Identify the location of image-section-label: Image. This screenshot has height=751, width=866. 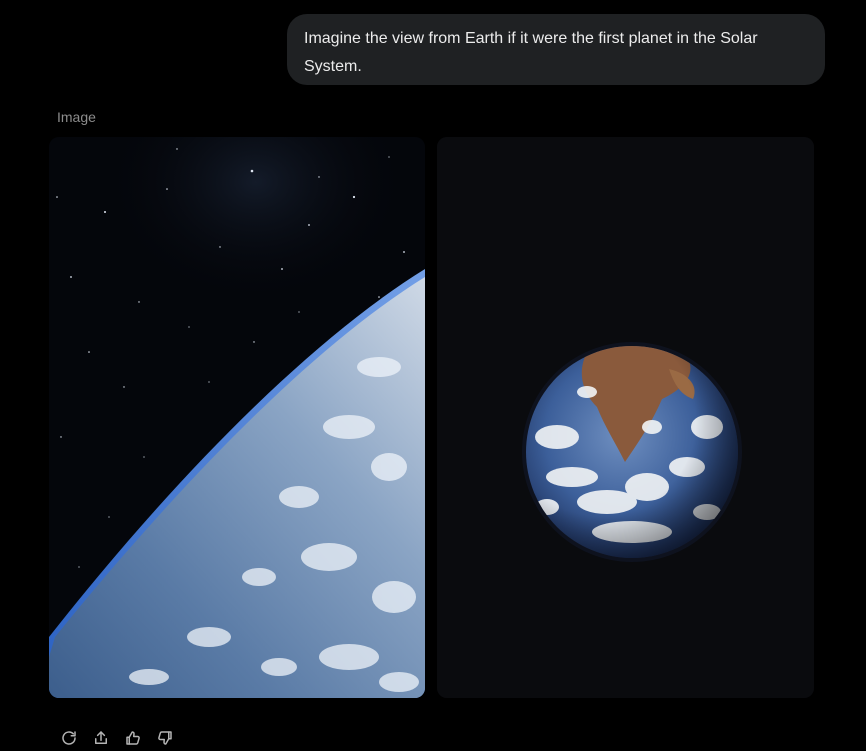
(76, 117).